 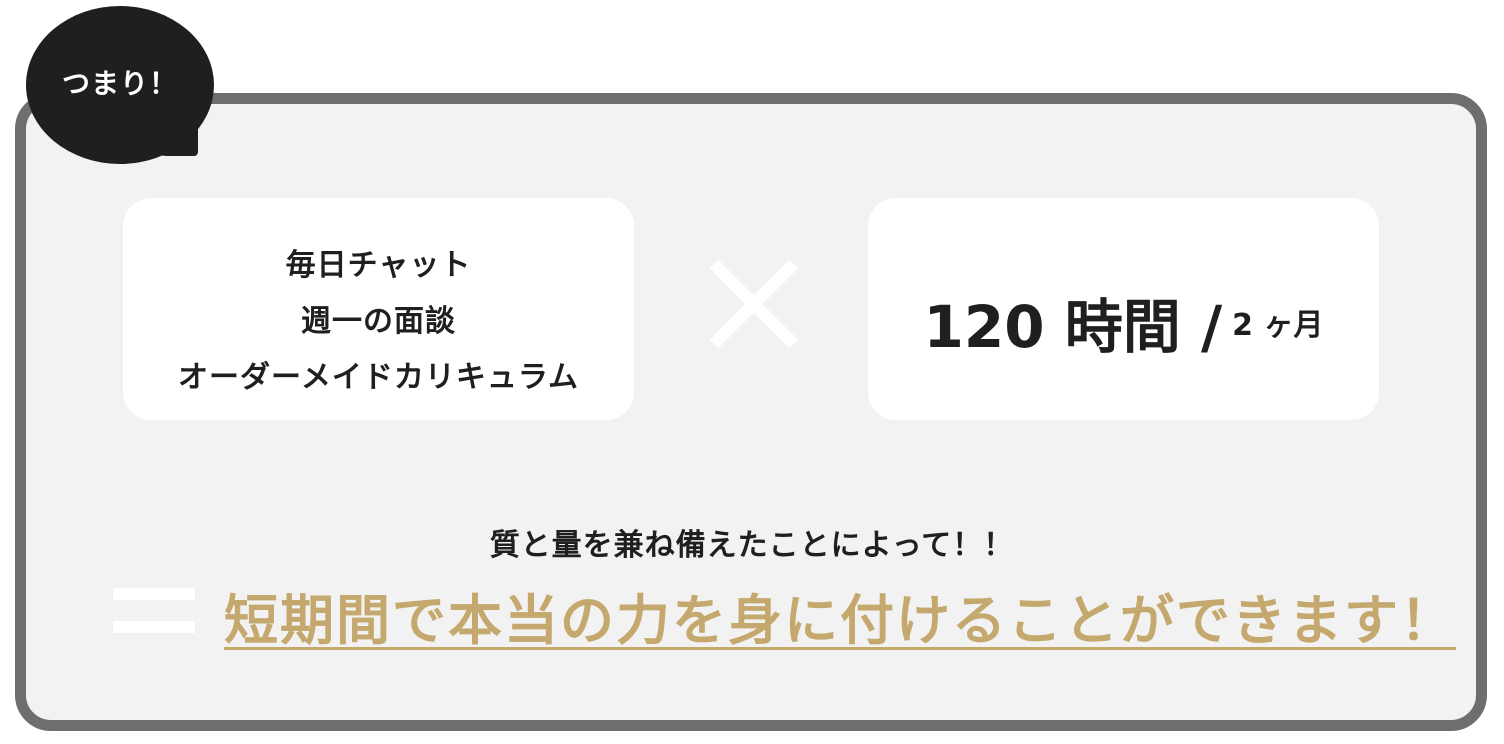 What do you see at coordinates (154, 627) in the screenshot?
I see `equals-bar-bottom` at bounding box center [154, 627].